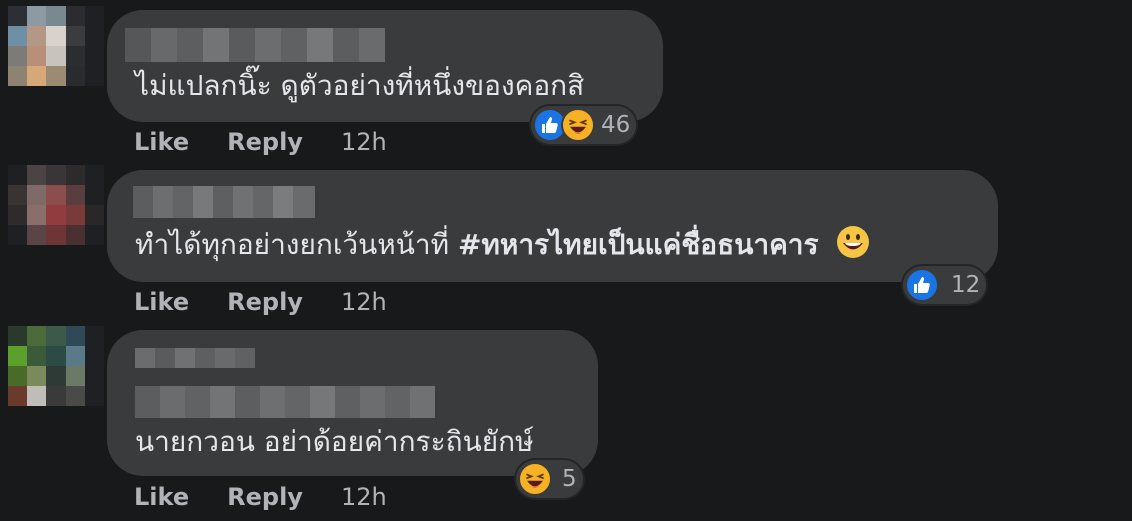 This screenshot has height=521, width=1132. I want to click on reaction-summary: 46, so click(584, 125).